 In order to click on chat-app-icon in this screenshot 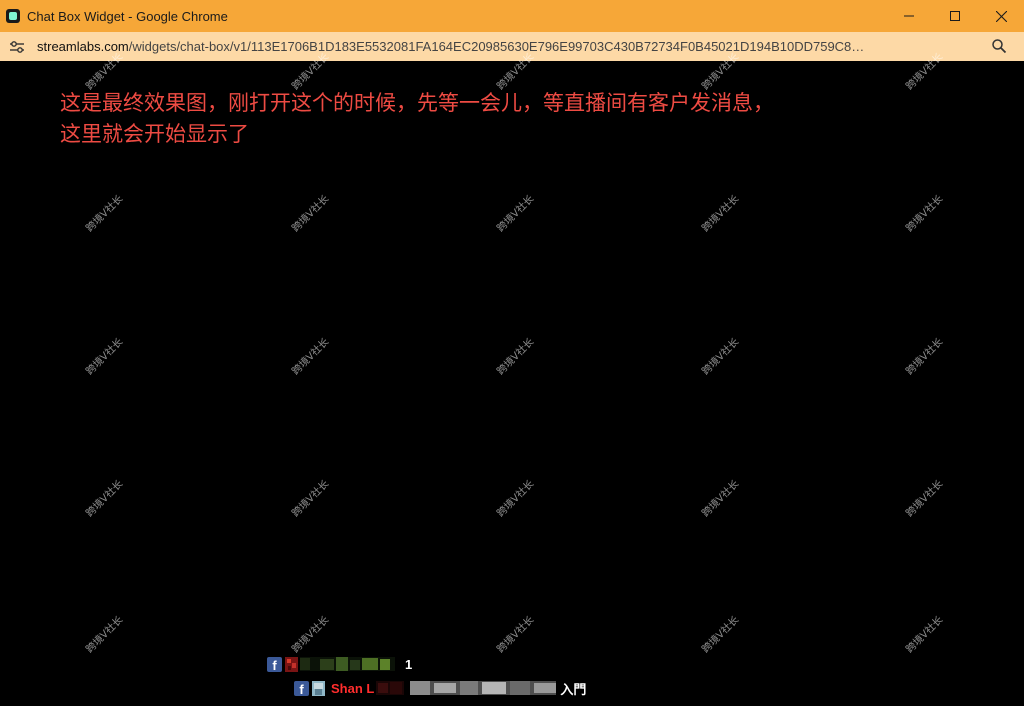, I will do `click(13, 16)`.